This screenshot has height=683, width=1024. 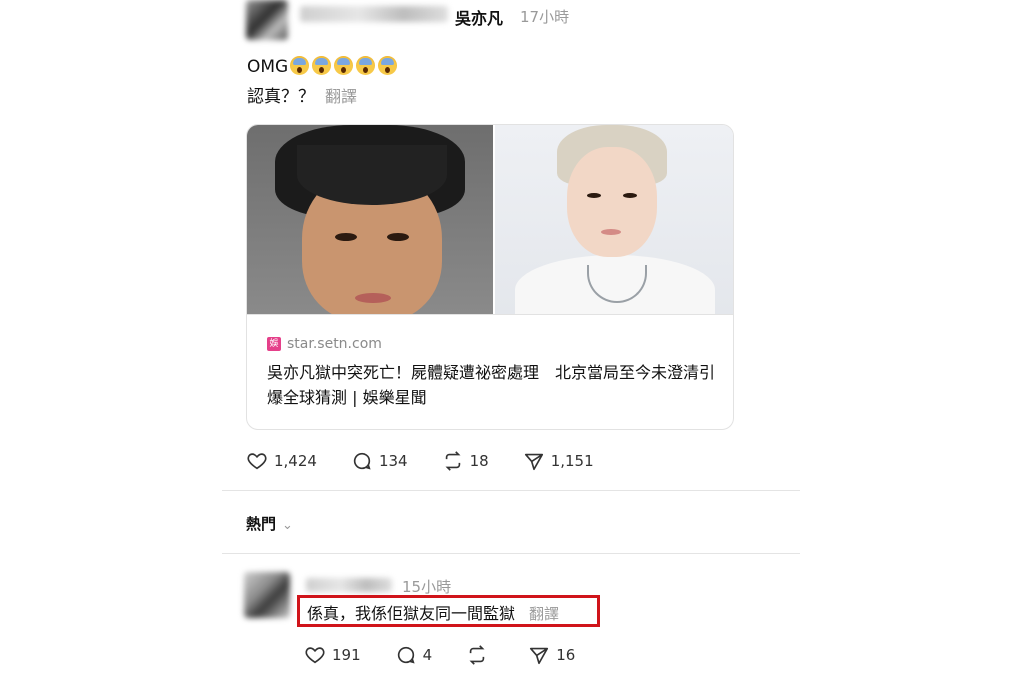 What do you see at coordinates (268, 67) in the screenshot?
I see `post-text-omg: OMG` at bounding box center [268, 67].